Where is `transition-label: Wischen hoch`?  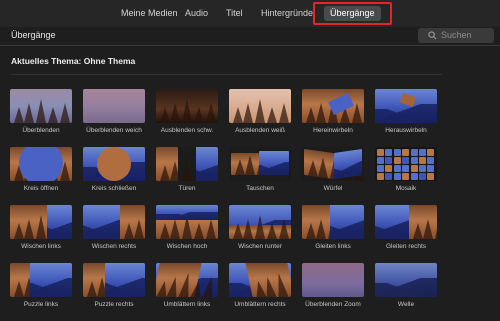 transition-label: Wischen hoch is located at coordinates (187, 246).